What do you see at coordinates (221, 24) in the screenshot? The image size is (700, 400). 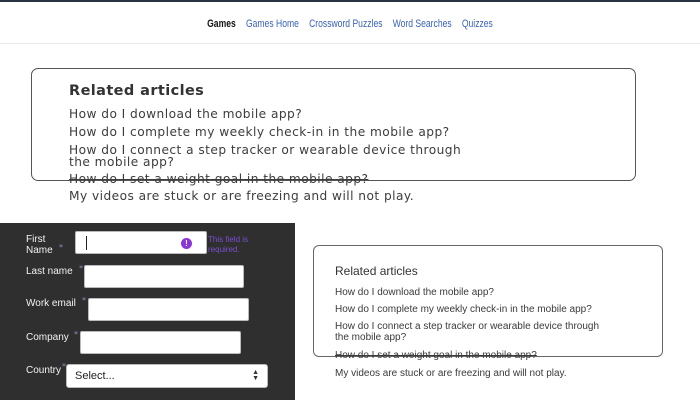 I see `nav-games: Games` at bounding box center [221, 24].